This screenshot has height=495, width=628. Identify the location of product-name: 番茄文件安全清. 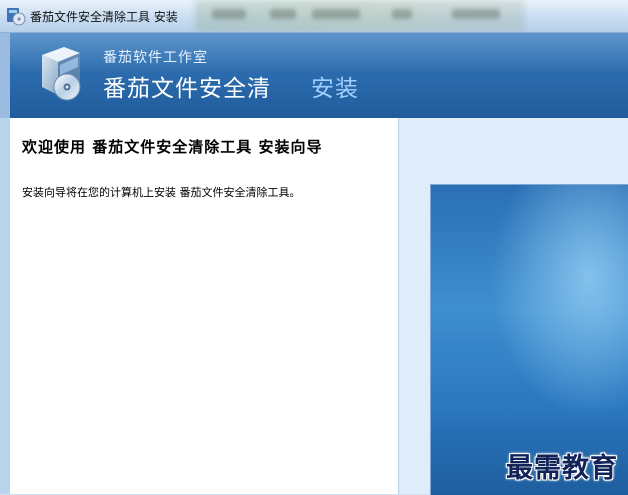
(187, 89).